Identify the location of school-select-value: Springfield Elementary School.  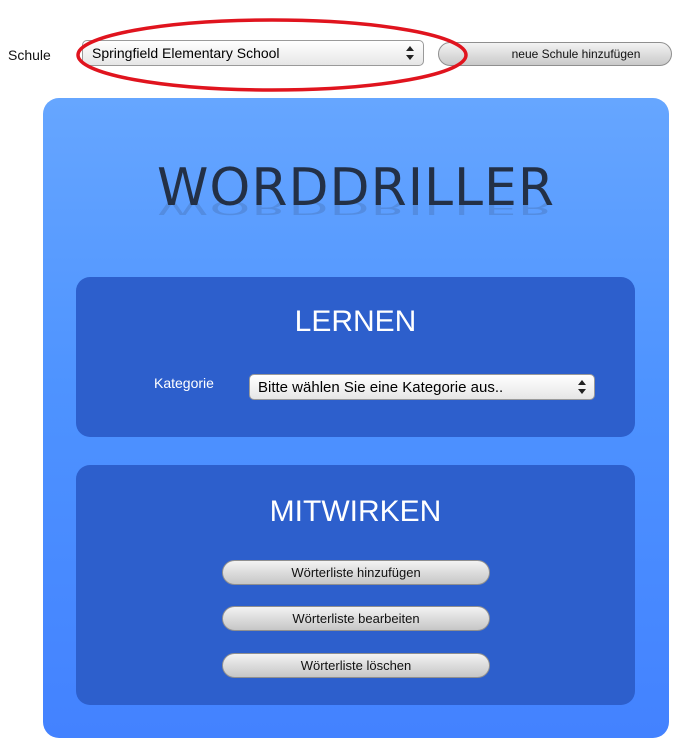
(186, 53).